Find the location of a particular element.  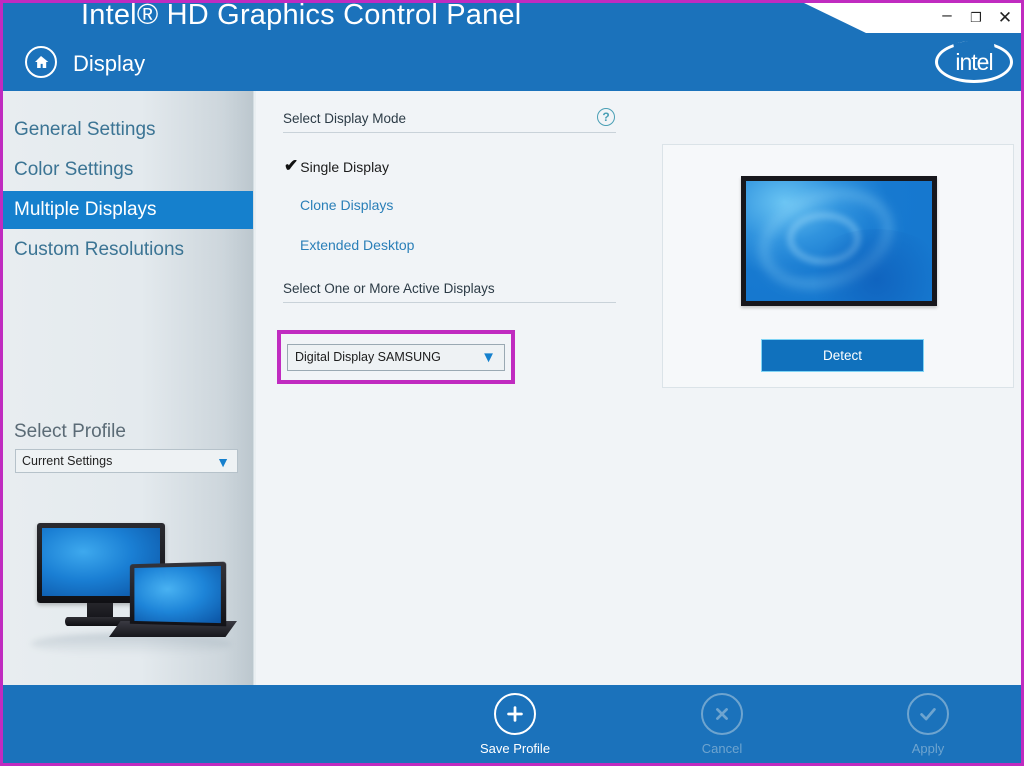

display-mode-option-extended-desktop: Extended Desktop is located at coordinates (357, 245).